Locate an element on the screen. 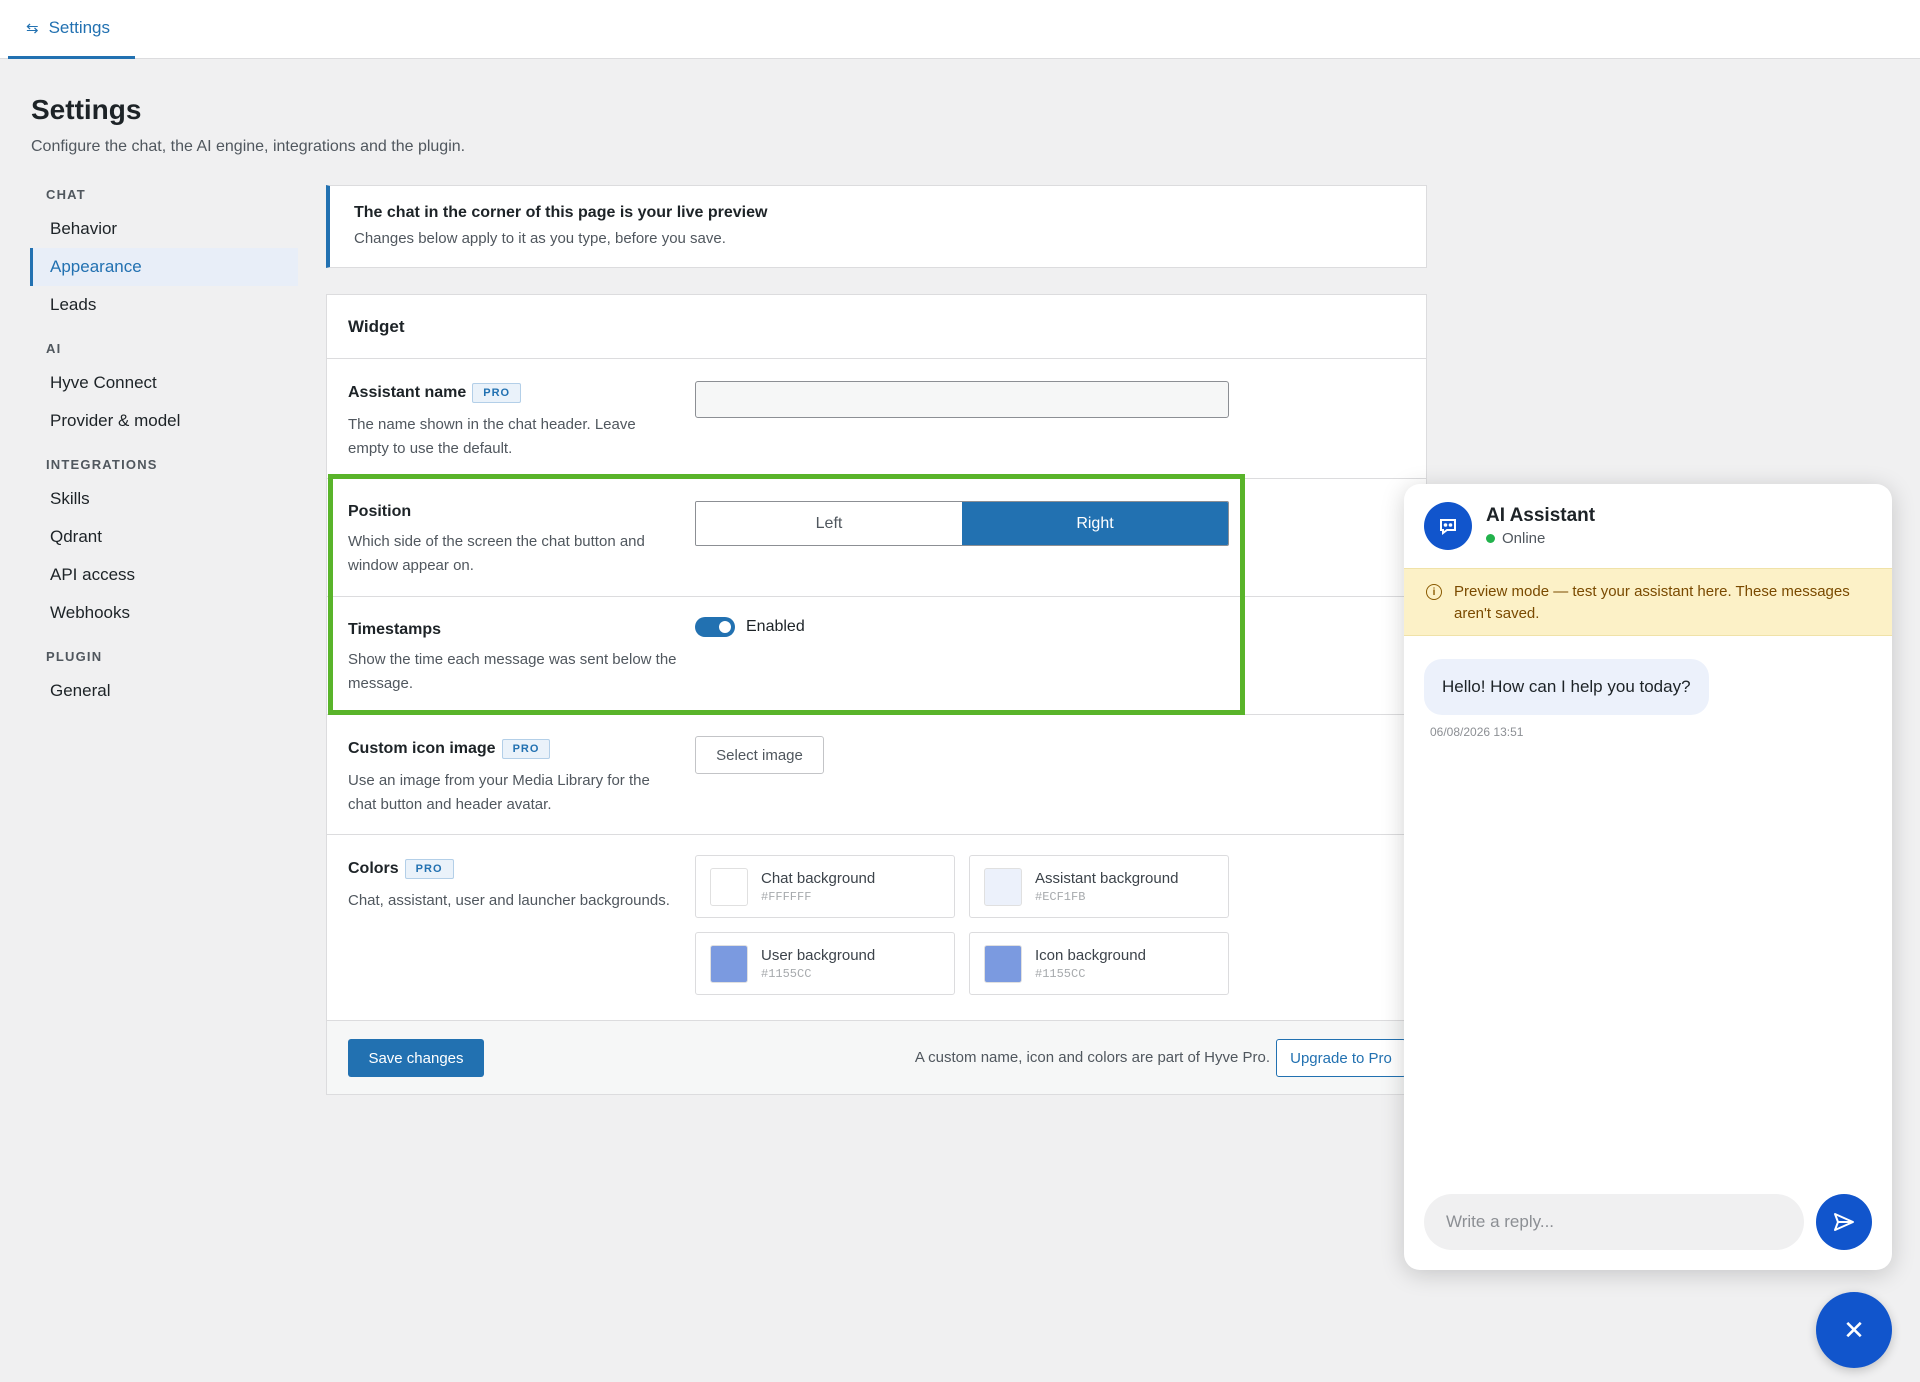  save-changes-button: Save changes is located at coordinates (416, 1058).